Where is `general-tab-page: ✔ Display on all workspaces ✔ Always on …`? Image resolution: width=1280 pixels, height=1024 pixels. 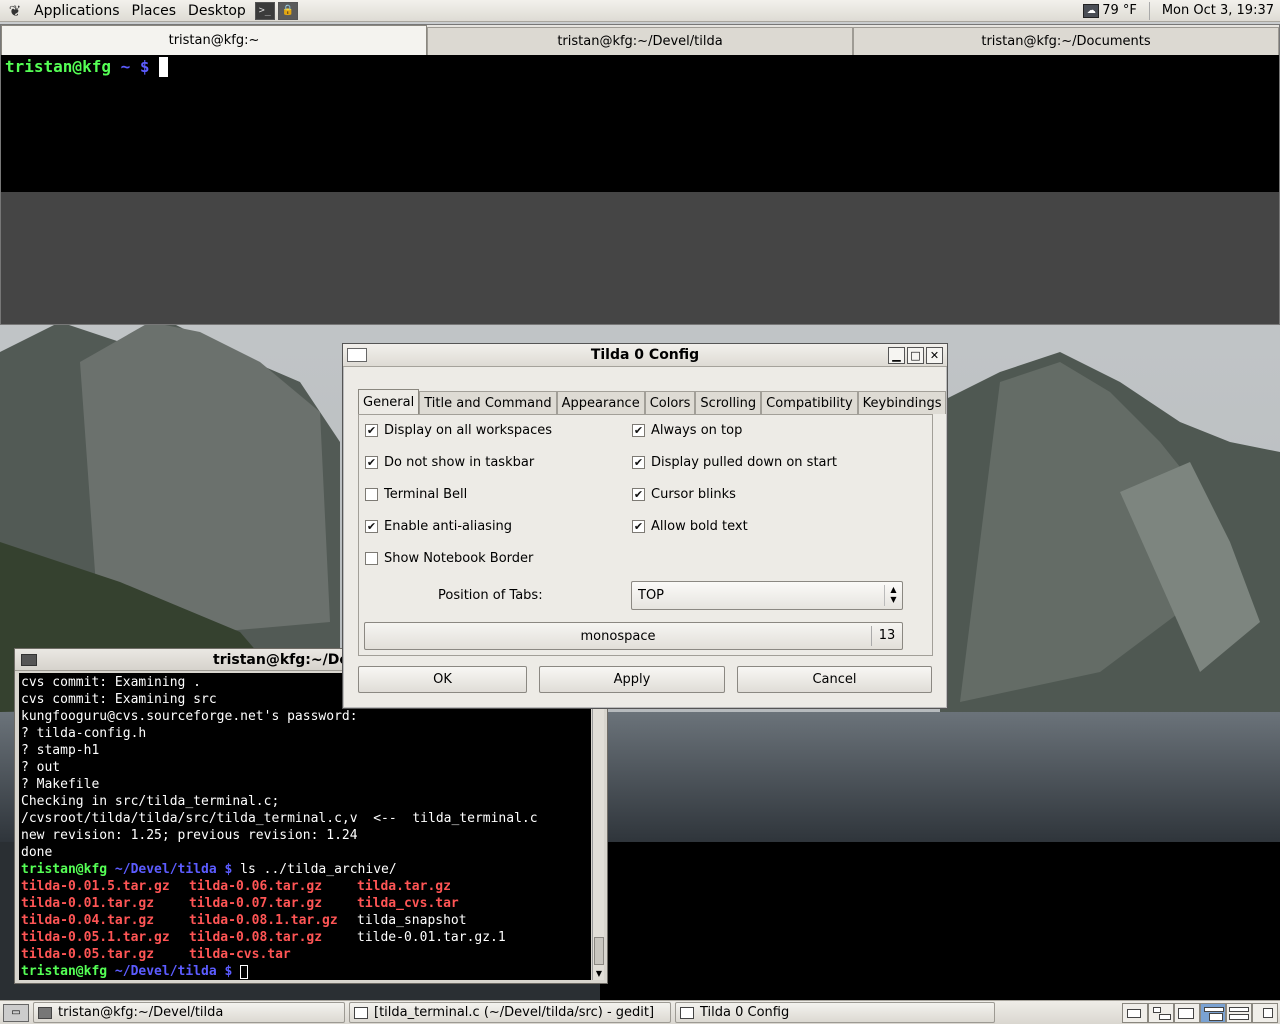 general-tab-page: ✔ Display on all workspaces ✔ Always on … is located at coordinates (645, 535).